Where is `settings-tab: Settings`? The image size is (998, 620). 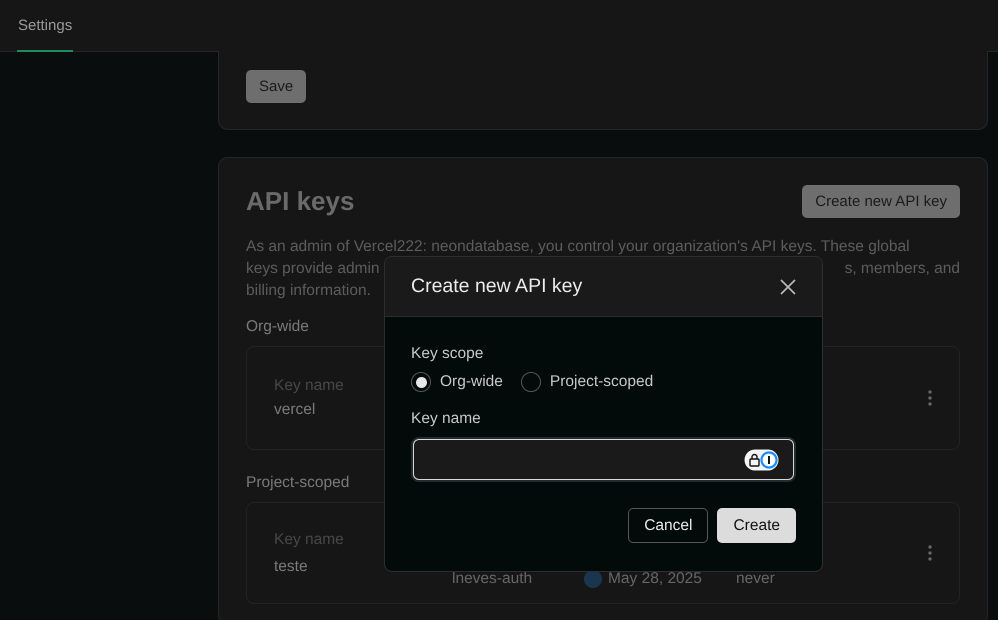
settings-tab: Settings is located at coordinates (45, 26).